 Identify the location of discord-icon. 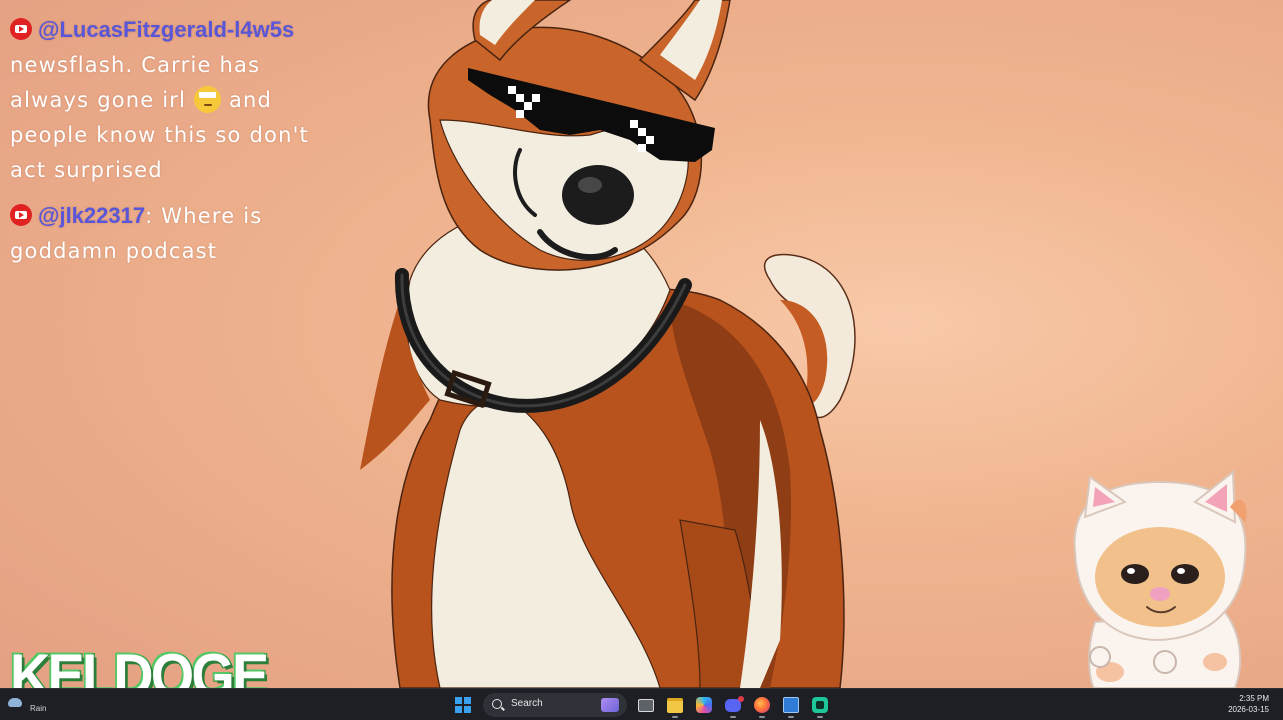
(734, 703).